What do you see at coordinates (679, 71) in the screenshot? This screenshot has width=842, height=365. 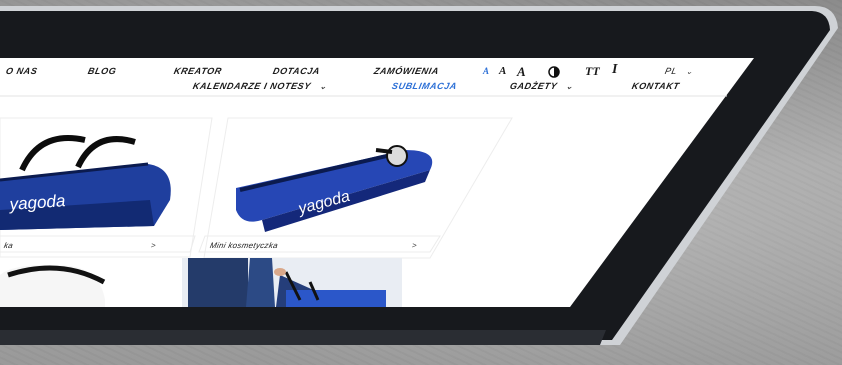 I see `language-selector: PL ⌄` at bounding box center [679, 71].